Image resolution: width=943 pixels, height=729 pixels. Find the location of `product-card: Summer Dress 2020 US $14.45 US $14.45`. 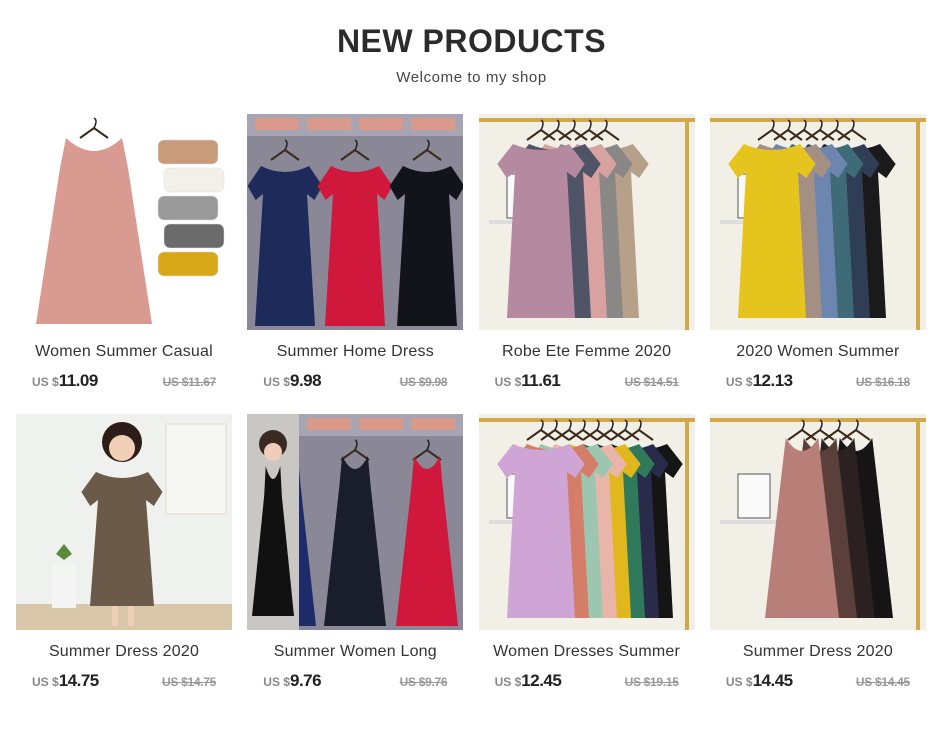

product-card: Summer Dress 2020 US $14.45 US $14.45 is located at coordinates (817, 552).